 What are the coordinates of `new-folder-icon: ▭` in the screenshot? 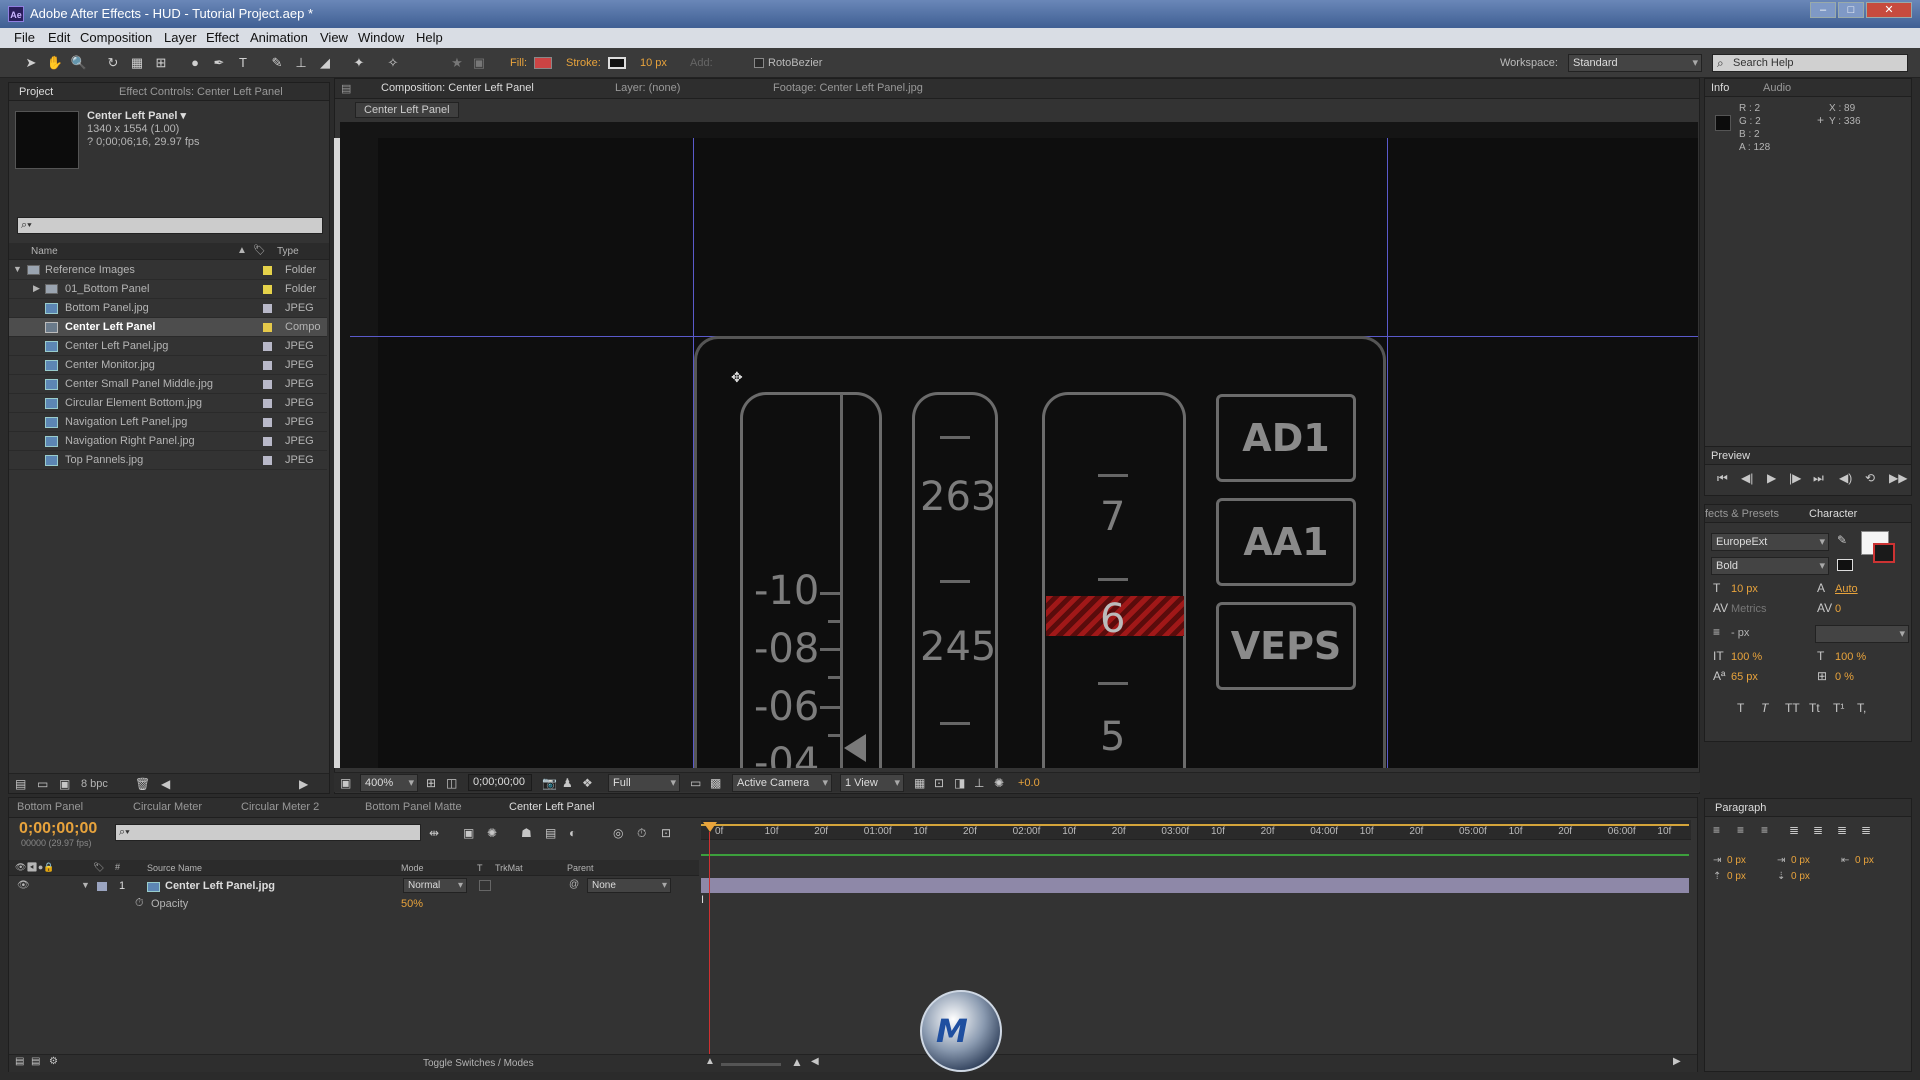 It's located at (42, 784).